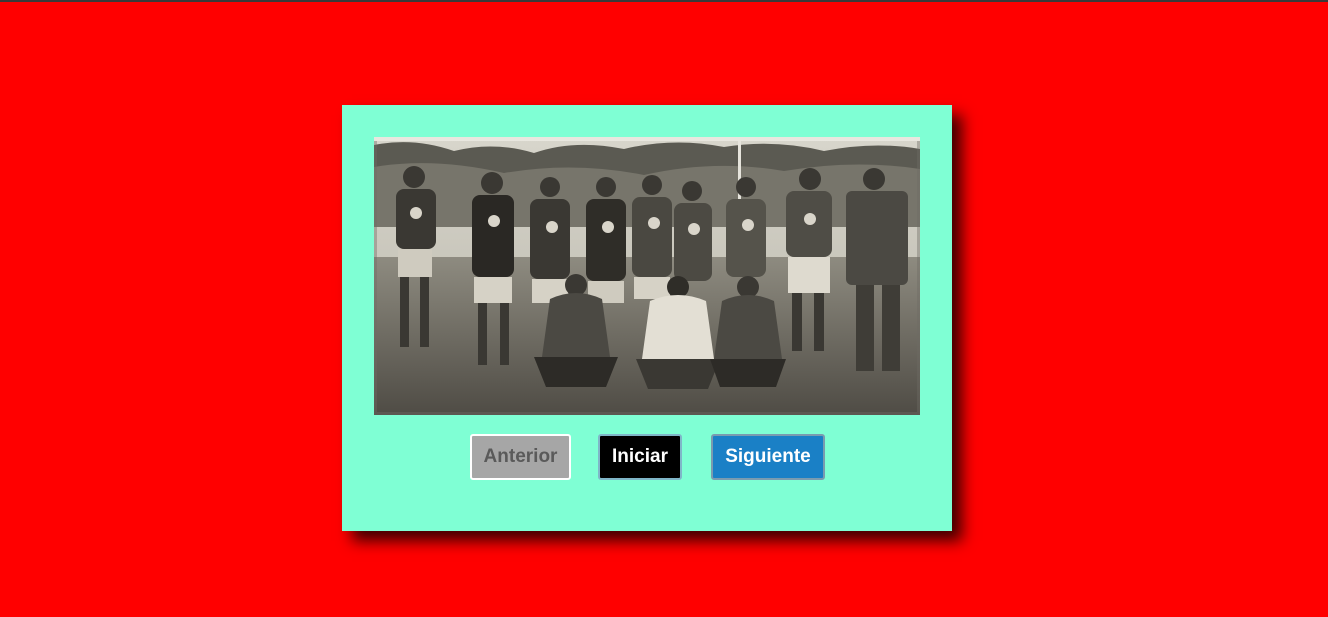 This screenshot has width=1328, height=617. I want to click on next-button: Siguiente, so click(768, 457).